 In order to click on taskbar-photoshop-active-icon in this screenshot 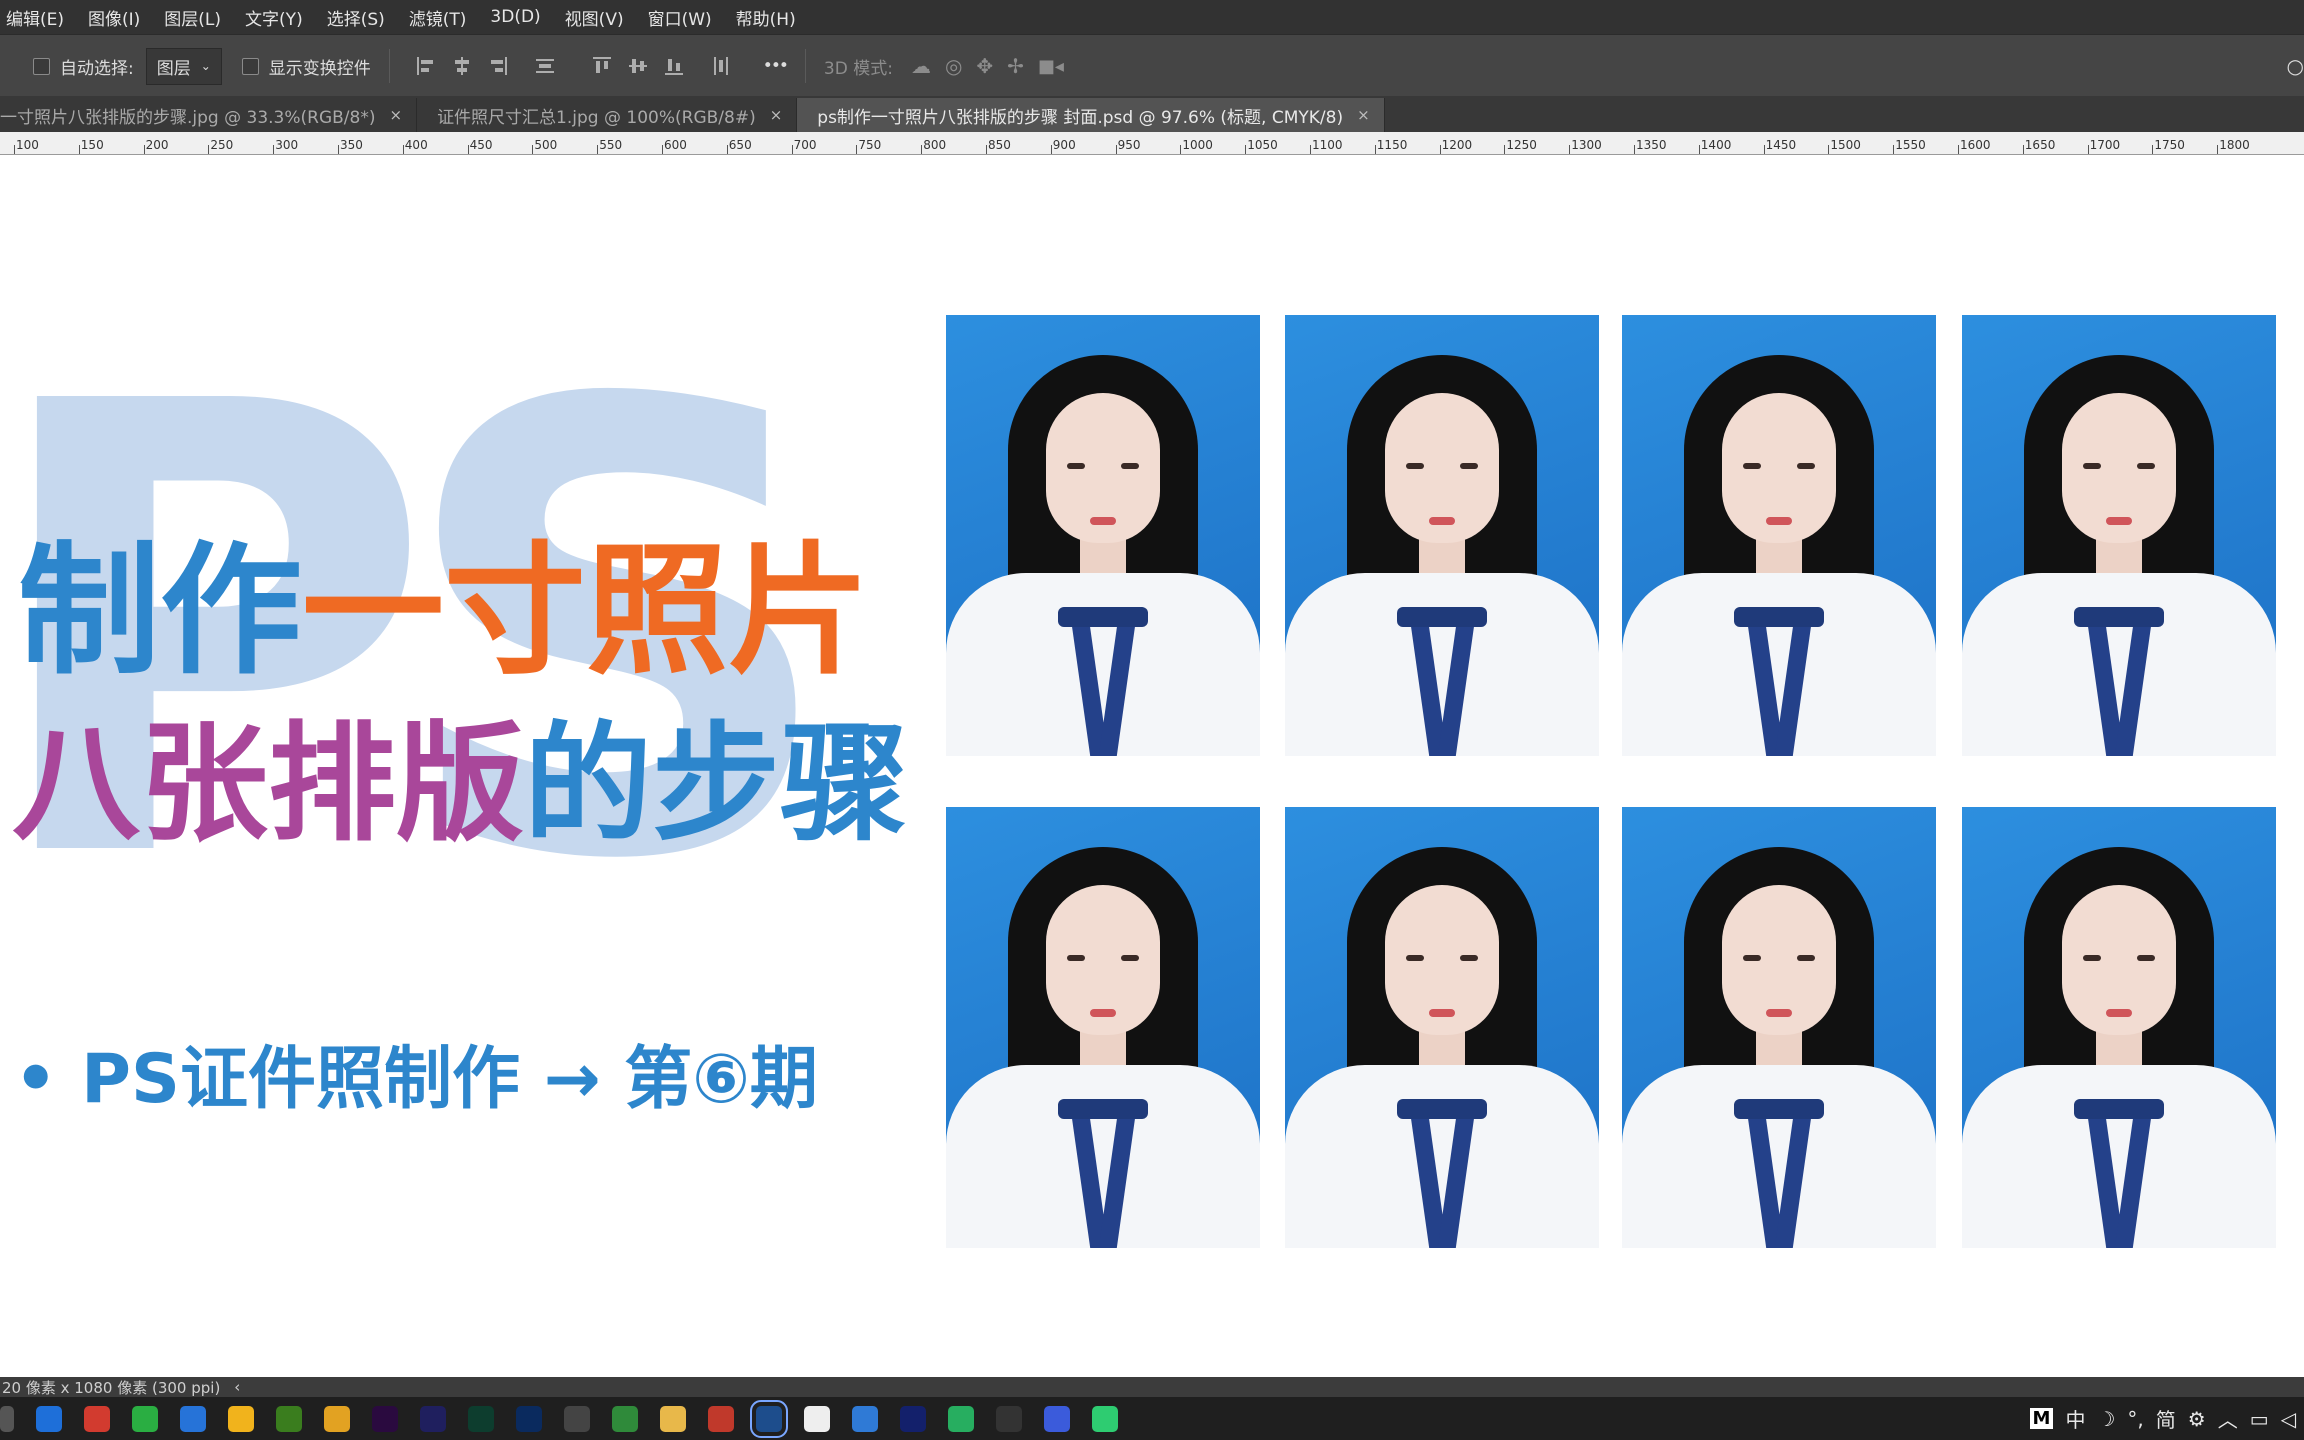, I will do `click(769, 1418)`.